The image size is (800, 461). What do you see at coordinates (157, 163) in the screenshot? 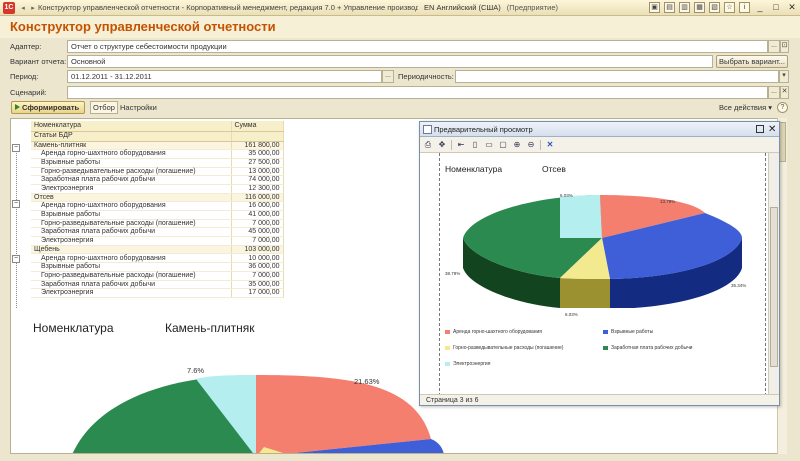
I see `table-row: Взрывные работы 27 500,00` at bounding box center [157, 163].